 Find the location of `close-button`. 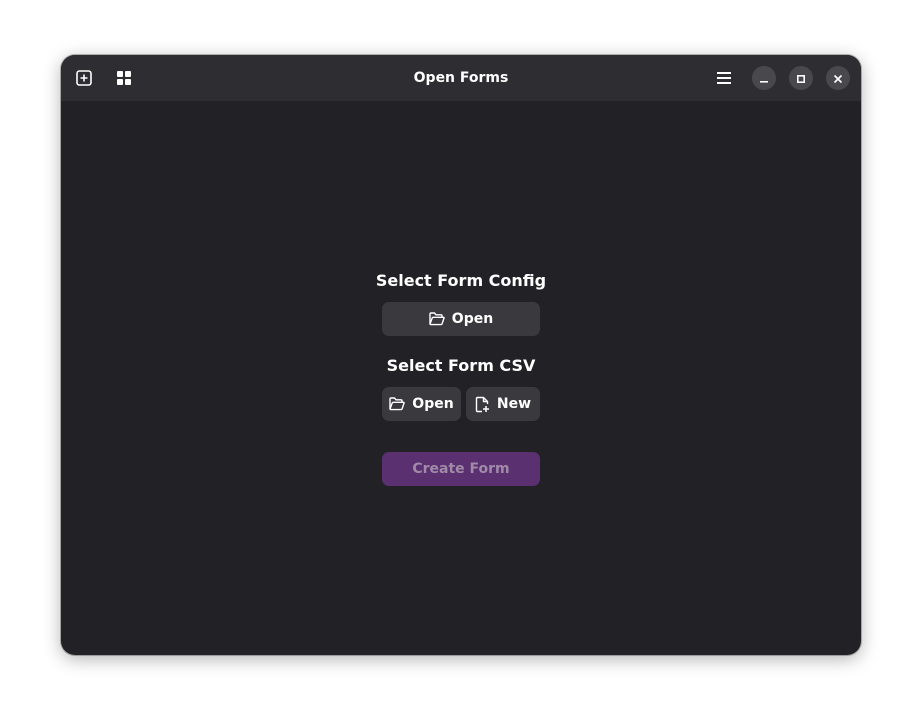

close-button is located at coordinates (838, 78).